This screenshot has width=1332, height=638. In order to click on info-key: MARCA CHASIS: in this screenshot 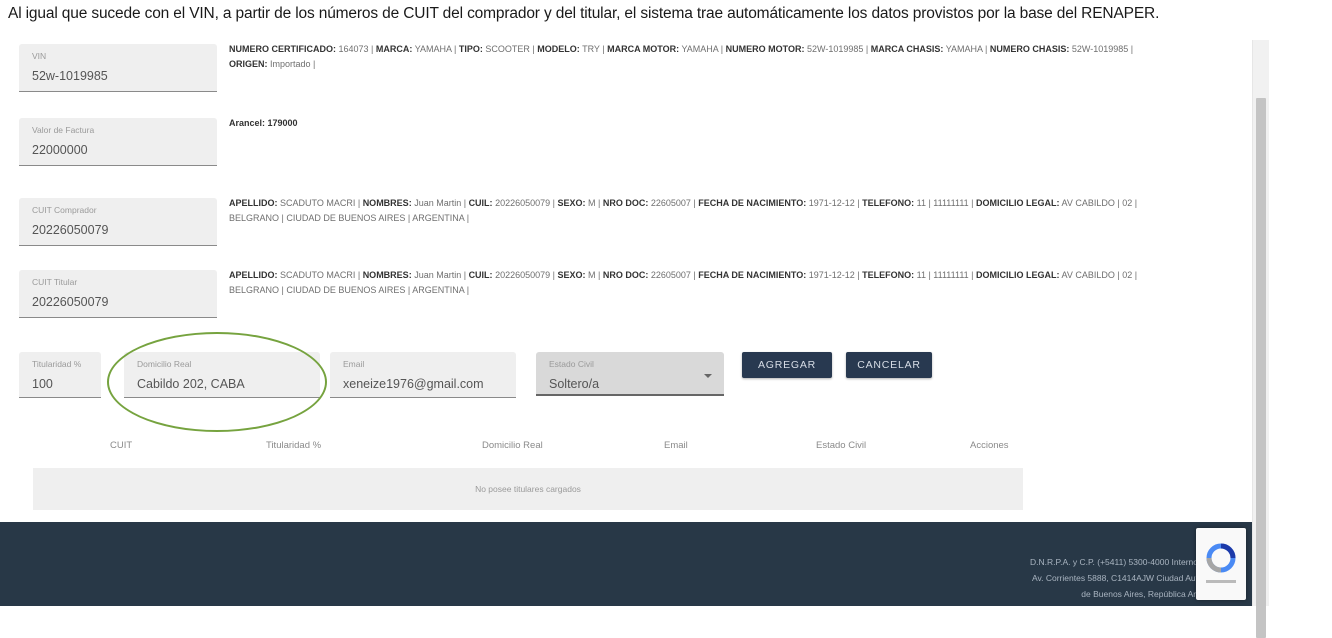, I will do `click(907, 49)`.